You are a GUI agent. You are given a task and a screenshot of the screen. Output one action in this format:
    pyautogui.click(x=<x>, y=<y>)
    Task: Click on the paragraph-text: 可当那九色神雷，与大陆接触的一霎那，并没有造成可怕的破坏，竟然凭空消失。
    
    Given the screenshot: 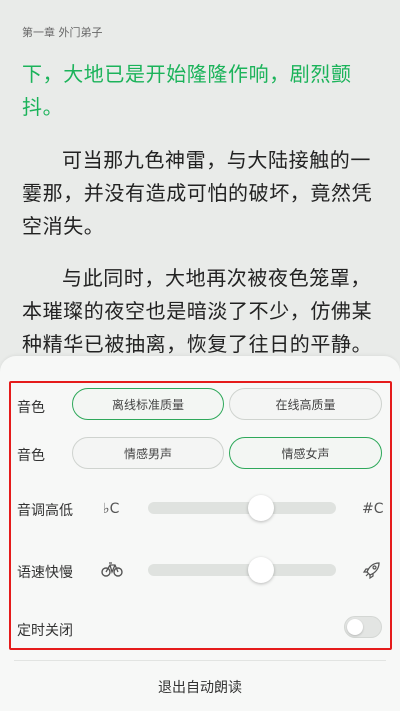 What is the action you would take?
    pyautogui.click(x=197, y=193)
    